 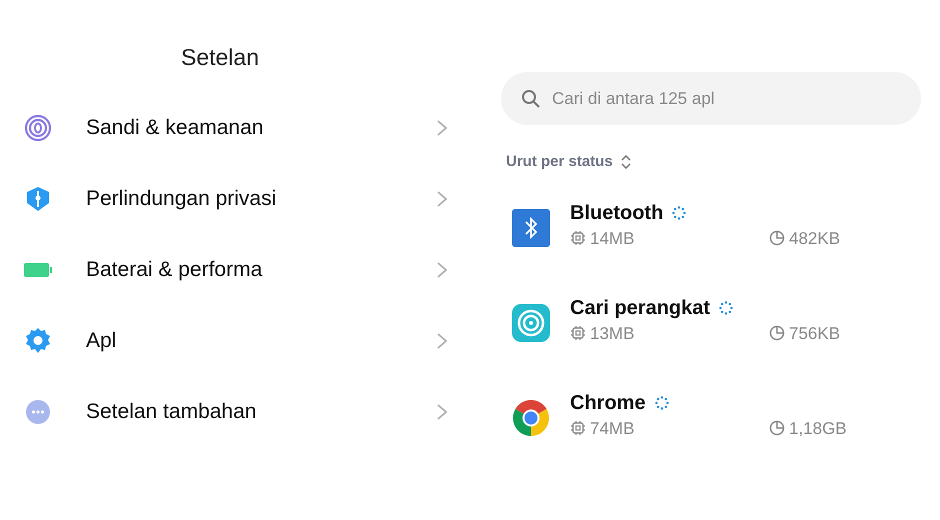 I want to click on storage-usage: 1,18GB, so click(x=818, y=429).